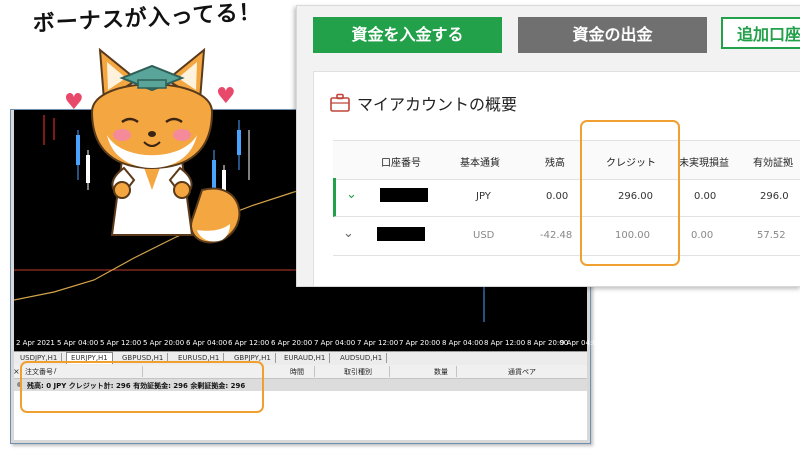 The width and height of the screenshot is (800, 450). I want to click on time-label: 7 Apr 20:00, so click(420, 343).